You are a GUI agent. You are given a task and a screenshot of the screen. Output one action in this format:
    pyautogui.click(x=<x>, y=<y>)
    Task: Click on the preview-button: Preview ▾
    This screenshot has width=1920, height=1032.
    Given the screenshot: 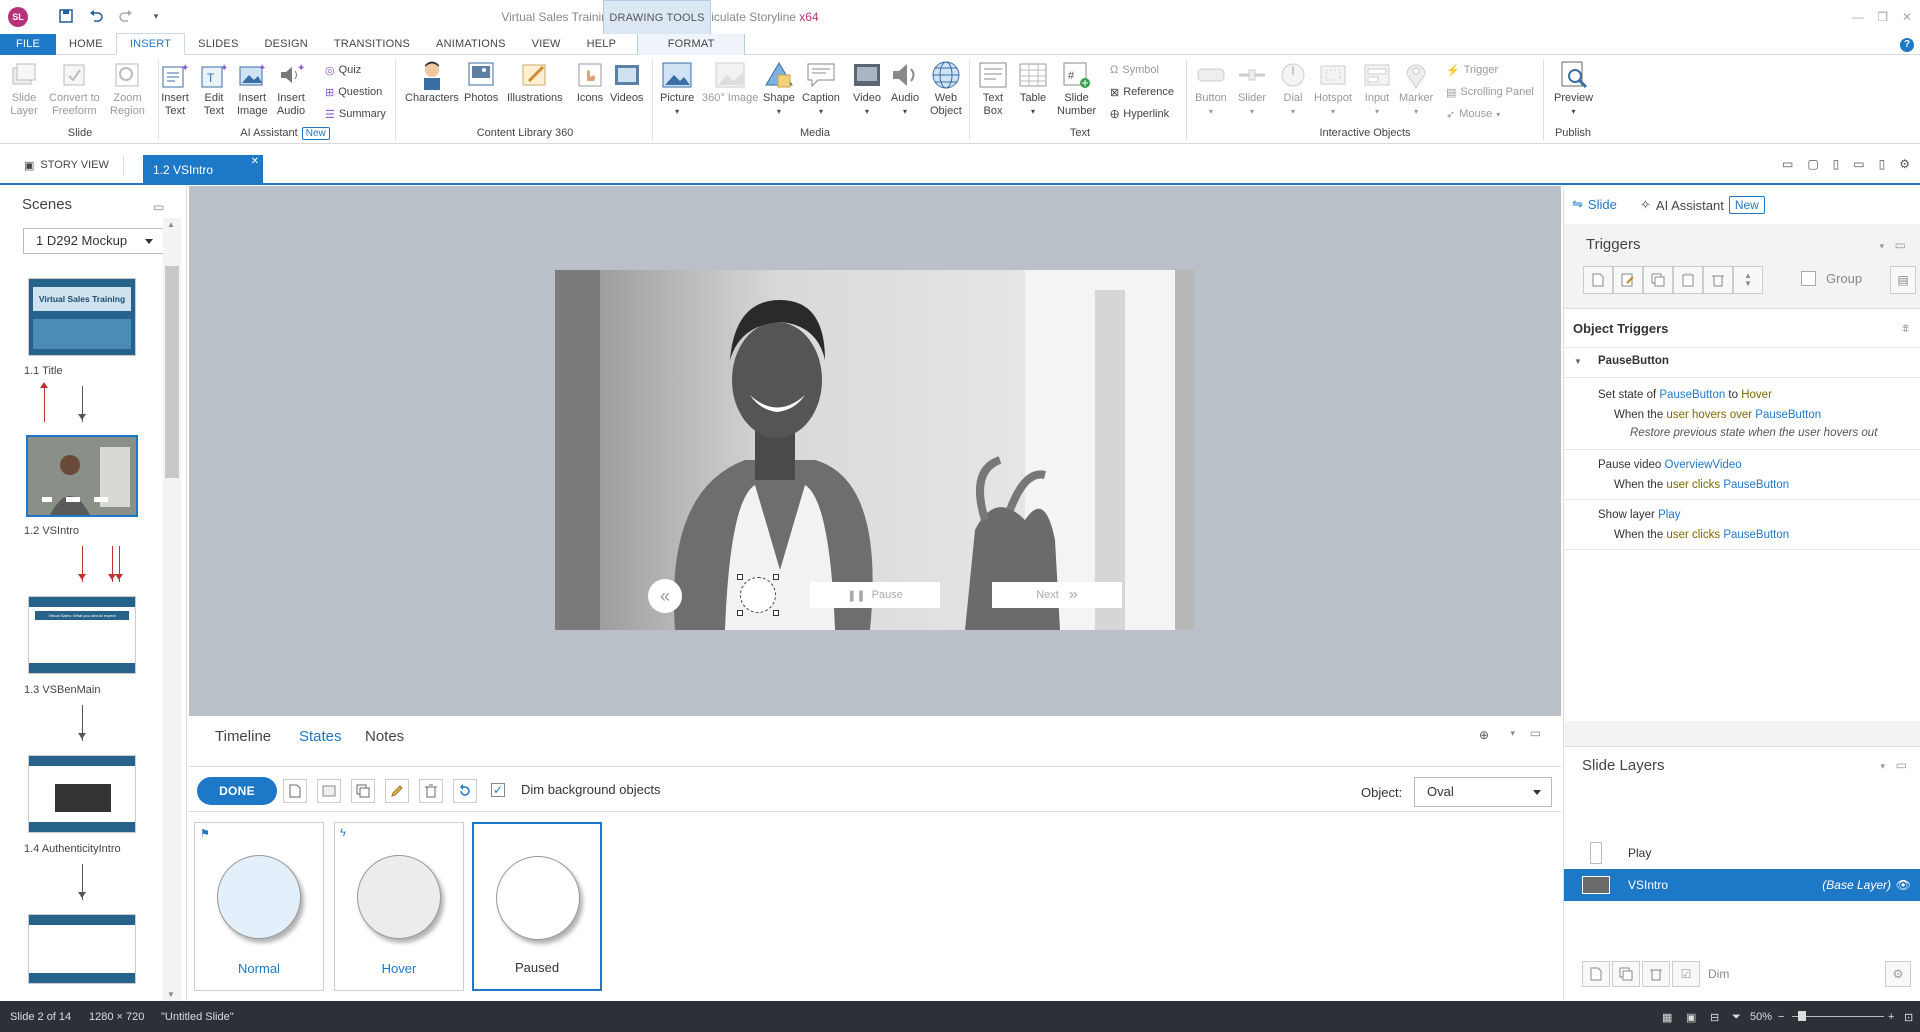 What is the action you would take?
    pyautogui.click(x=1573, y=89)
    